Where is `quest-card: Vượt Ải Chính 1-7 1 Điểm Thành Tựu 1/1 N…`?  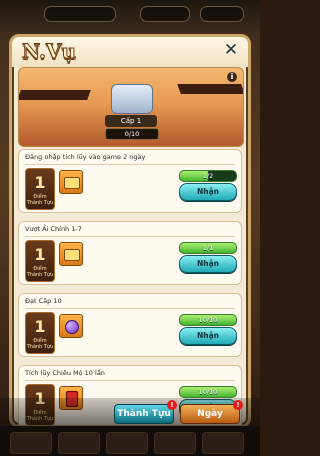 quest-card: Vượt Ải Chính 1-7 1 Điểm Thành Tựu 1/1 N… is located at coordinates (130, 253).